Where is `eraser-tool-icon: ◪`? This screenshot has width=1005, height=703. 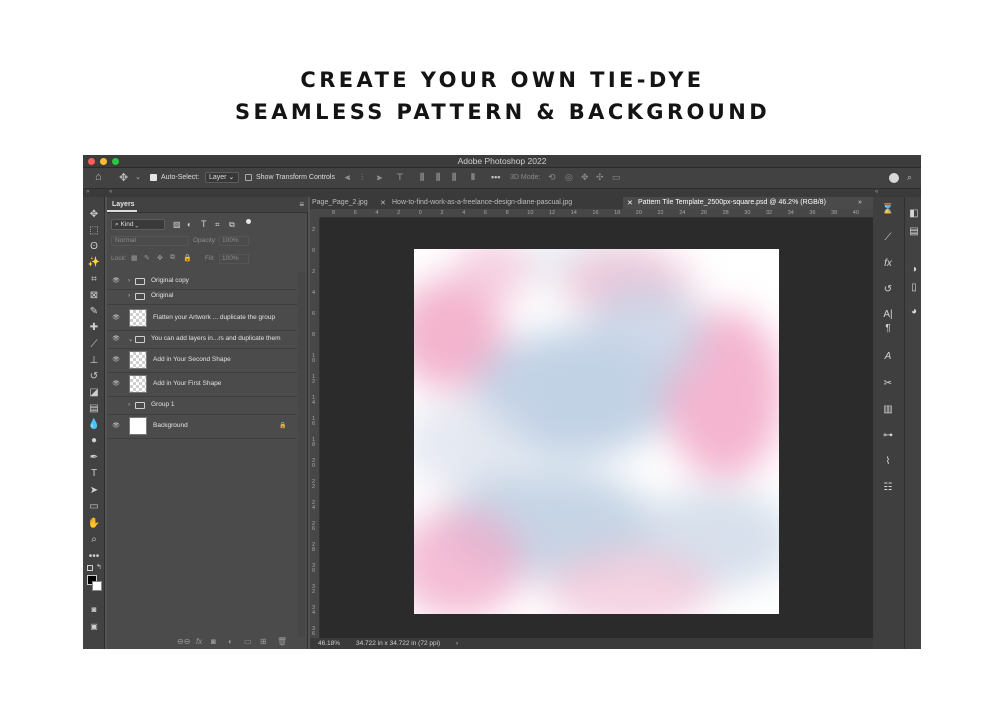 eraser-tool-icon: ◪ is located at coordinates (94, 393).